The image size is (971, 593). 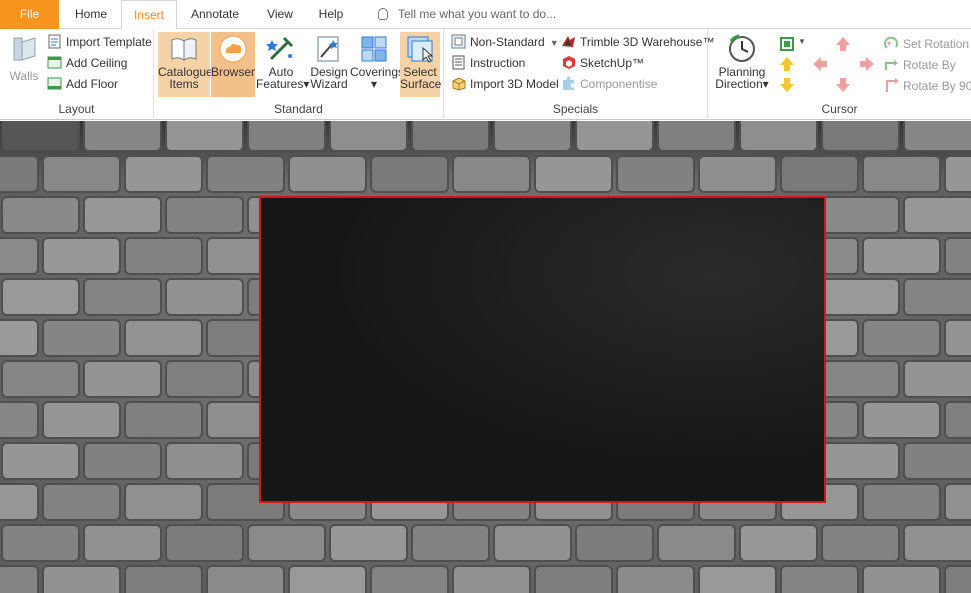 What do you see at coordinates (568, 83) in the screenshot?
I see `puzzle-icon` at bounding box center [568, 83].